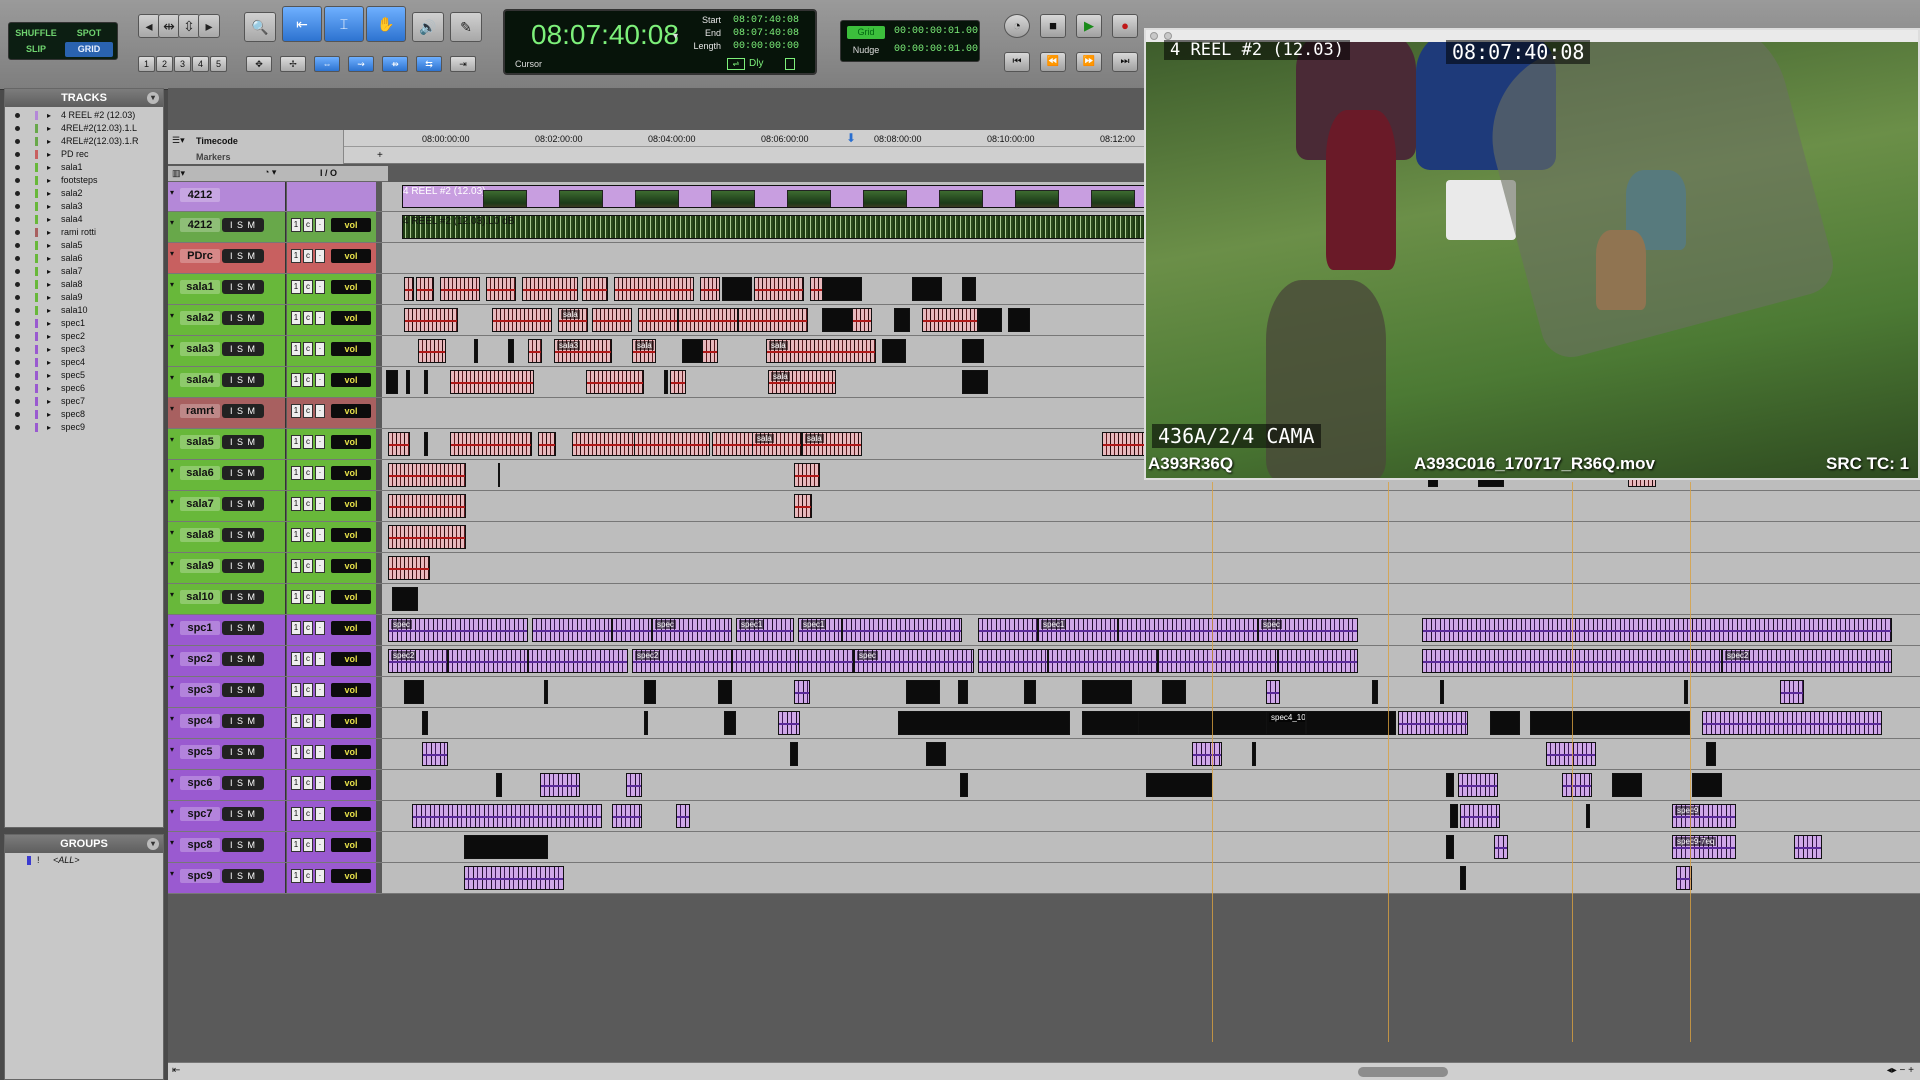 Image resolution: width=1920 pixels, height=1080 pixels. I want to click on zoom-out-horizontal-icon: ◂, so click(149, 26).